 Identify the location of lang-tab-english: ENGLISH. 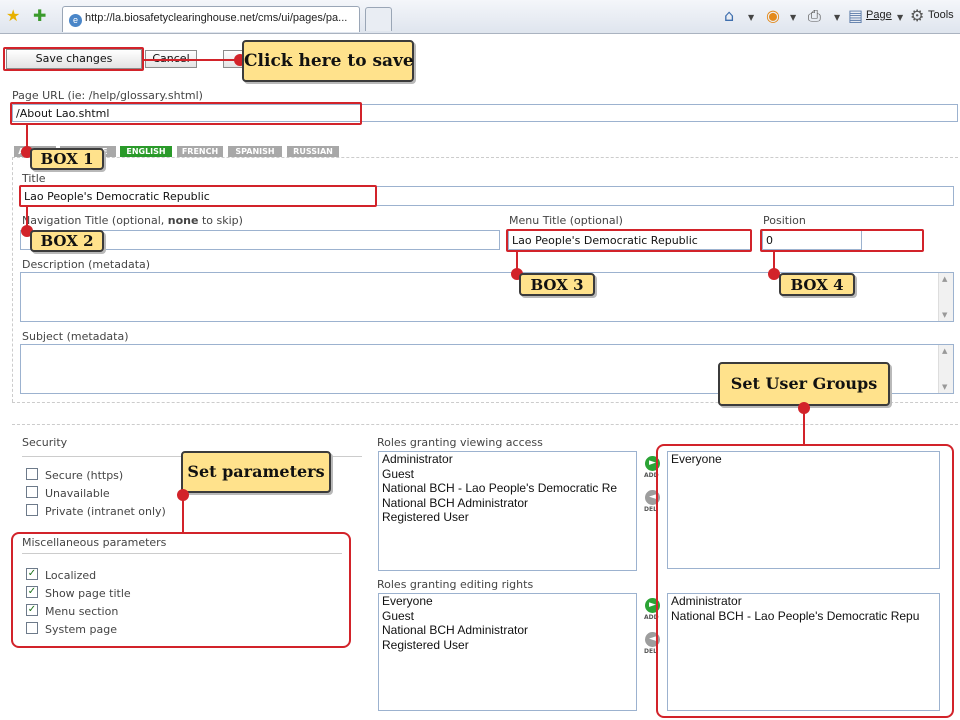
(146, 151).